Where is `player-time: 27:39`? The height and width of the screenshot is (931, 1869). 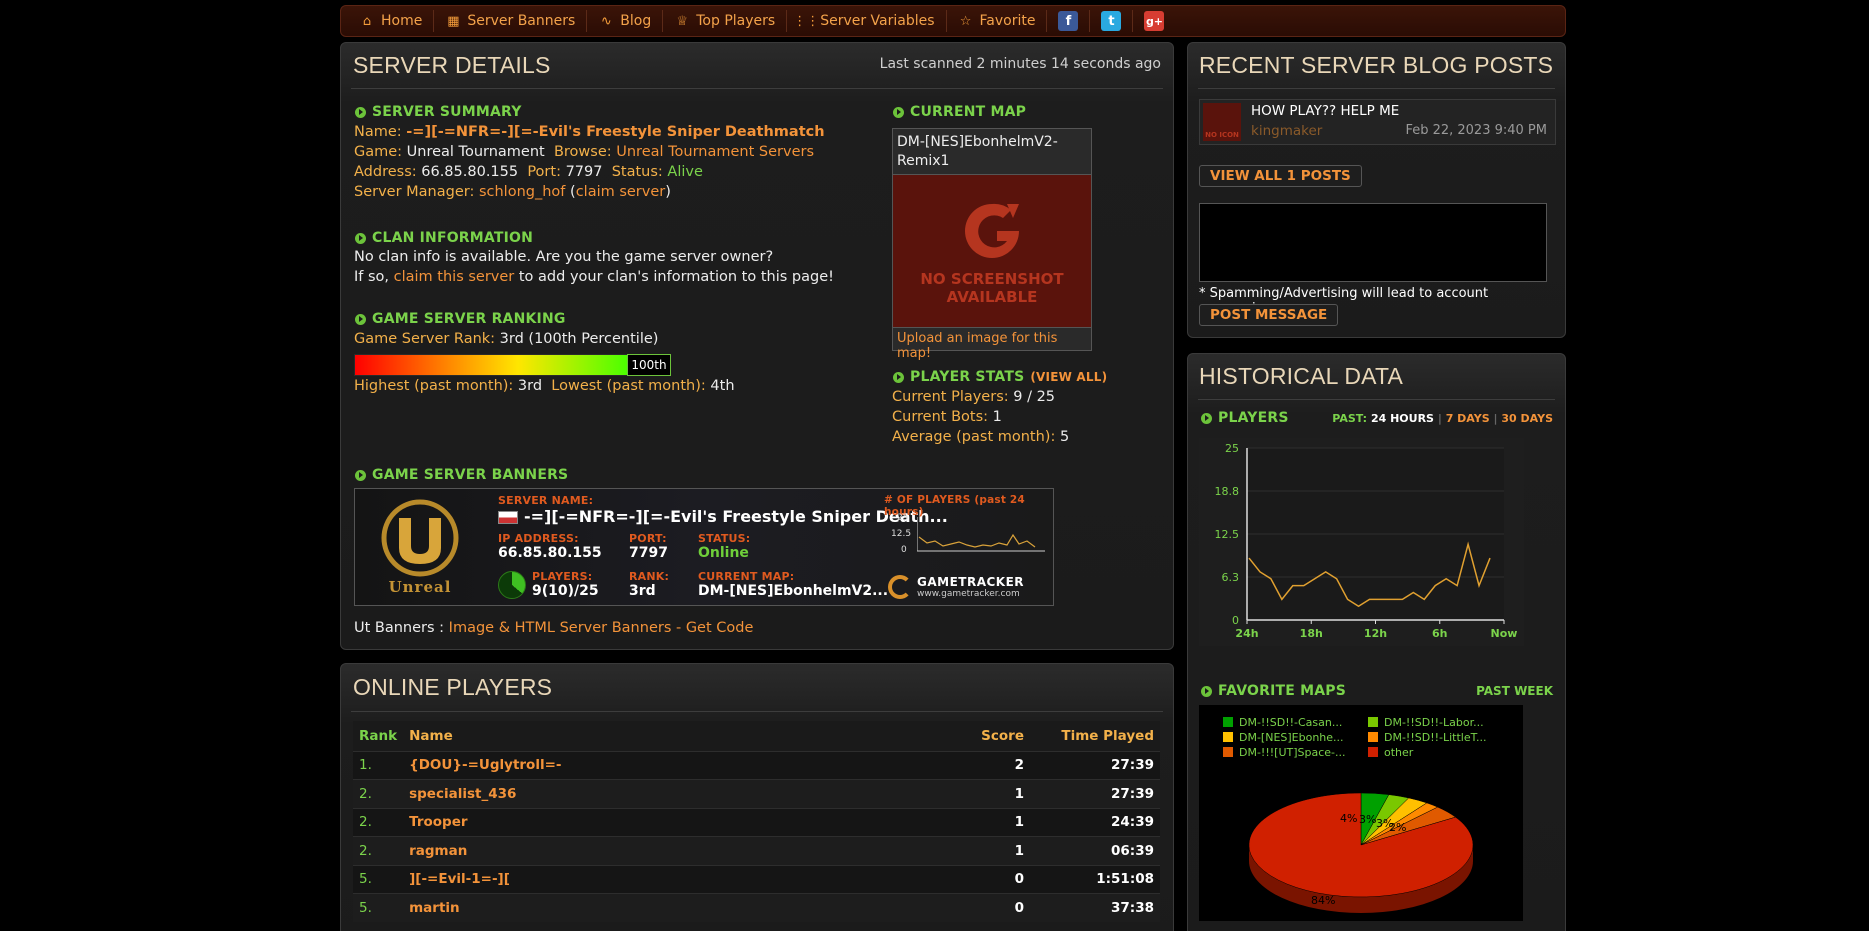
player-time: 27:39 is located at coordinates (1095, 793).